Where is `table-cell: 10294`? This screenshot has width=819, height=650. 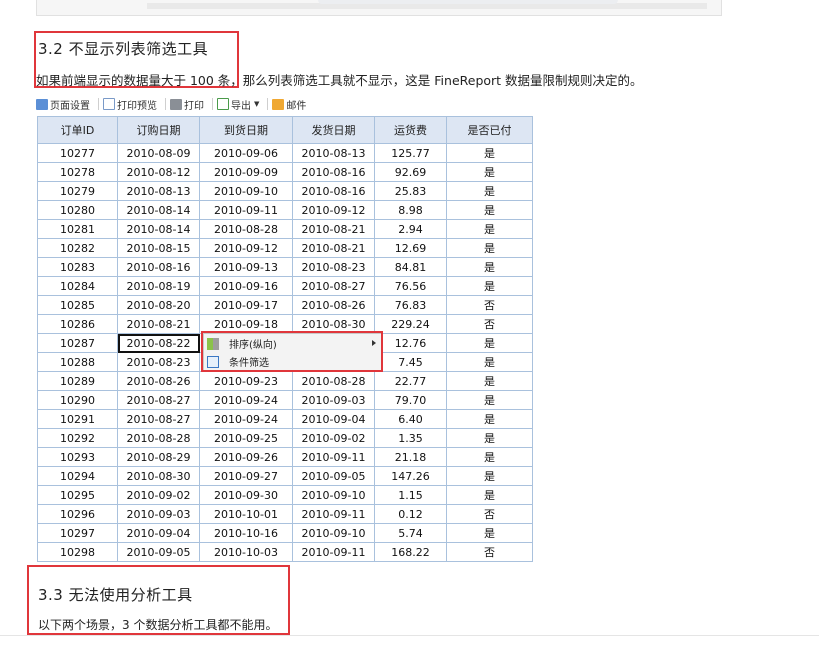
table-cell: 10294 is located at coordinates (77, 476).